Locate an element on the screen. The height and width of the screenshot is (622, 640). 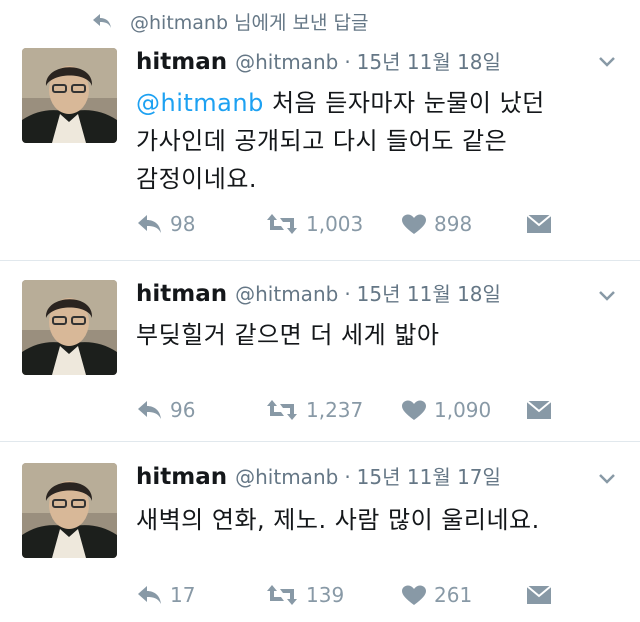
reply-button: 96 is located at coordinates (201, 410).